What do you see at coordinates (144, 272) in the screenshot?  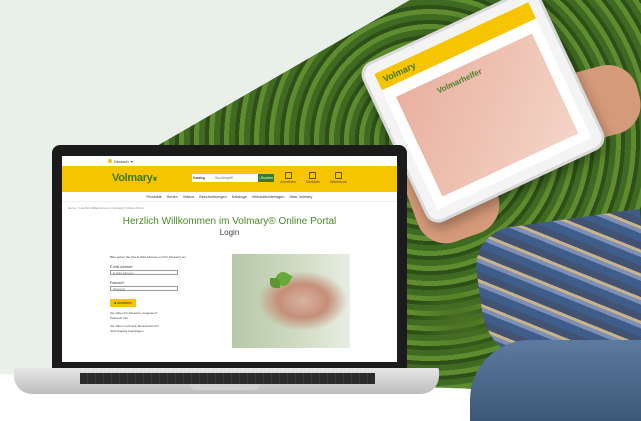 I see `email-field` at bounding box center [144, 272].